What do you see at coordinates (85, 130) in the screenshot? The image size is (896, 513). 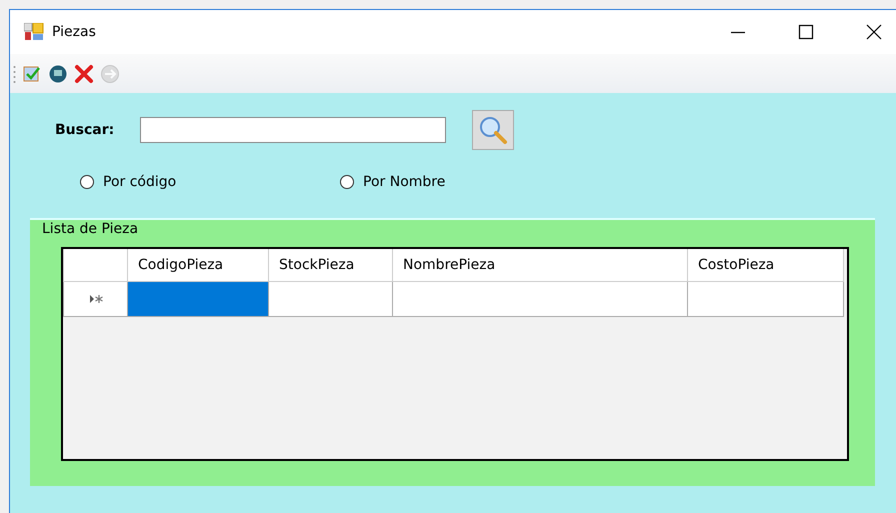 I see `search-label: Buscar:` at bounding box center [85, 130].